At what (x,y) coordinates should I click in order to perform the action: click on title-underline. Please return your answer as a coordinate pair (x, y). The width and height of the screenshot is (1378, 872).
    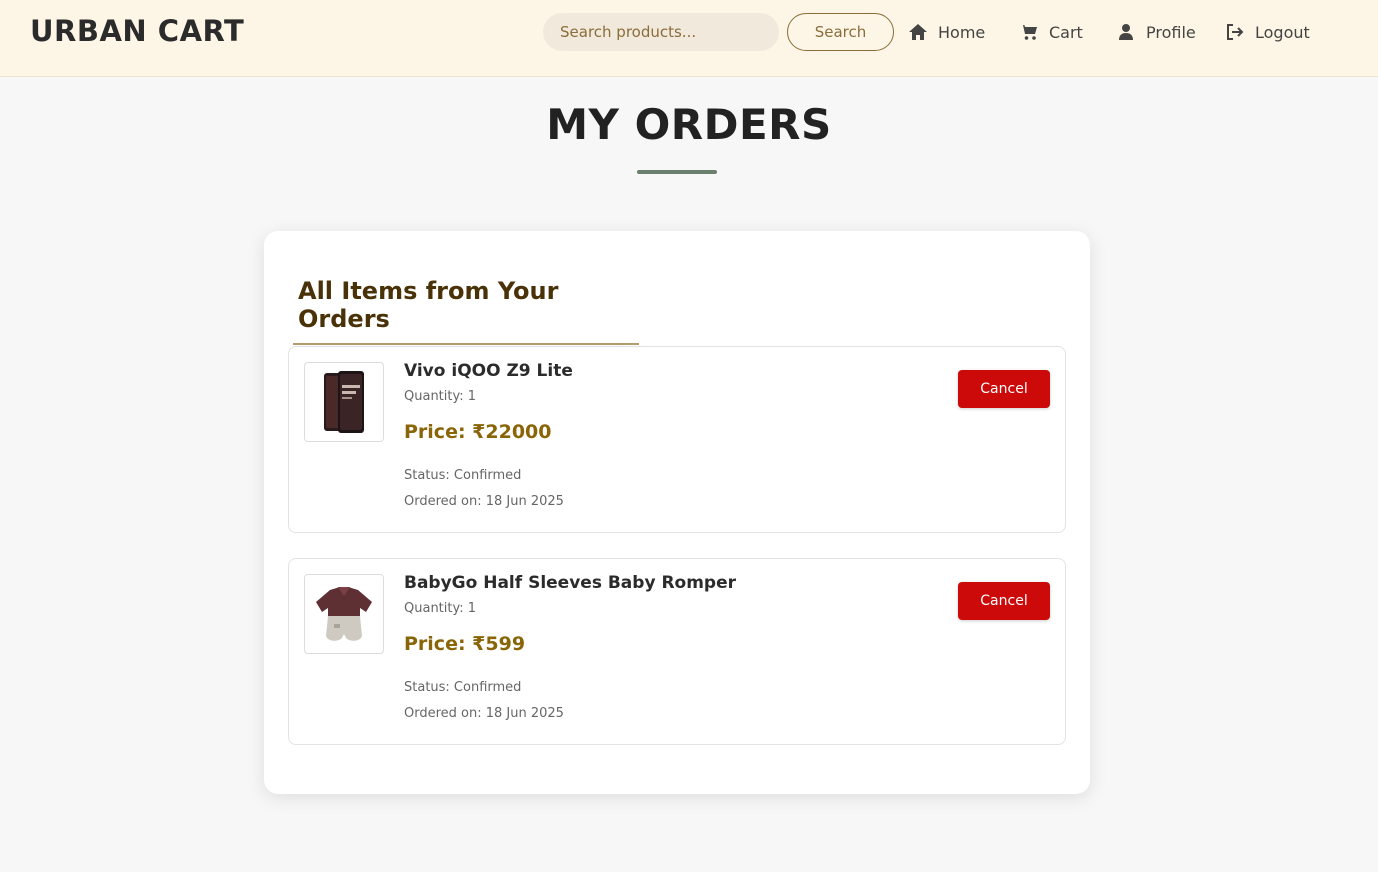
    Looking at the image, I should click on (677, 172).